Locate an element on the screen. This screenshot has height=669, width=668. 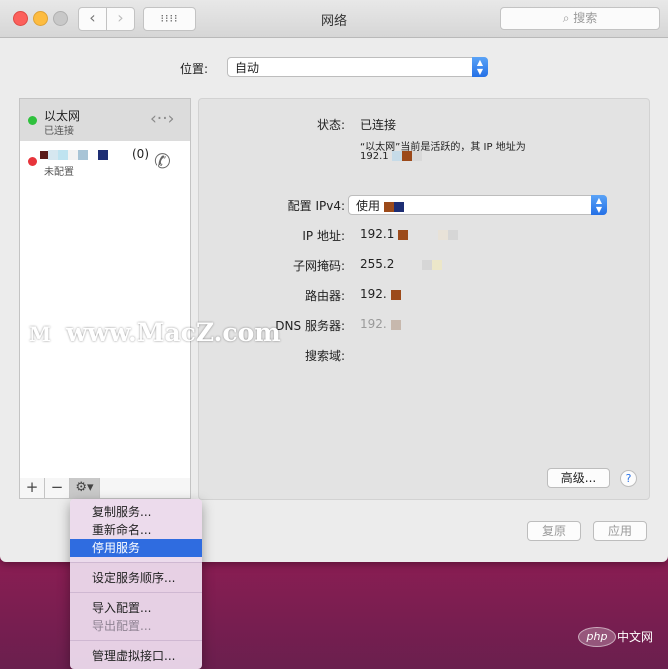
configure-ipv4-label: 配置 IPv4: is located at coordinates (316, 206).